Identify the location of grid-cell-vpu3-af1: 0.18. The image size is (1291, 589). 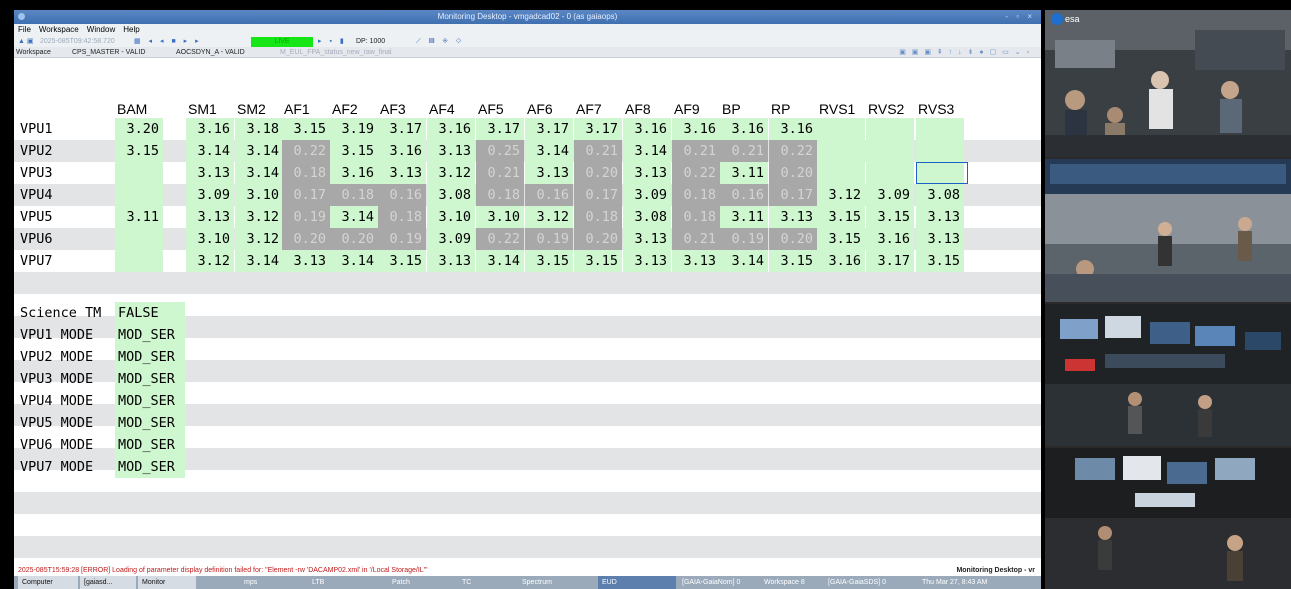
(306, 173).